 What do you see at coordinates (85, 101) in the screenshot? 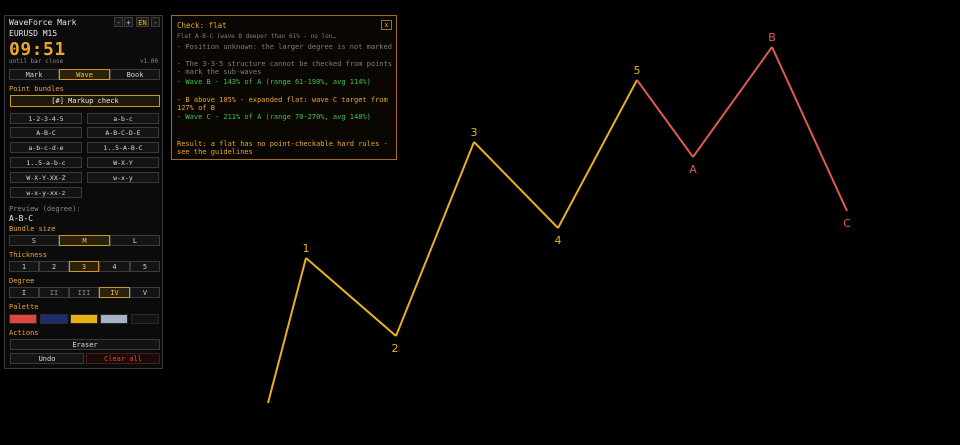
I see `markup-check-button: [#] Markup check` at bounding box center [85, 101].